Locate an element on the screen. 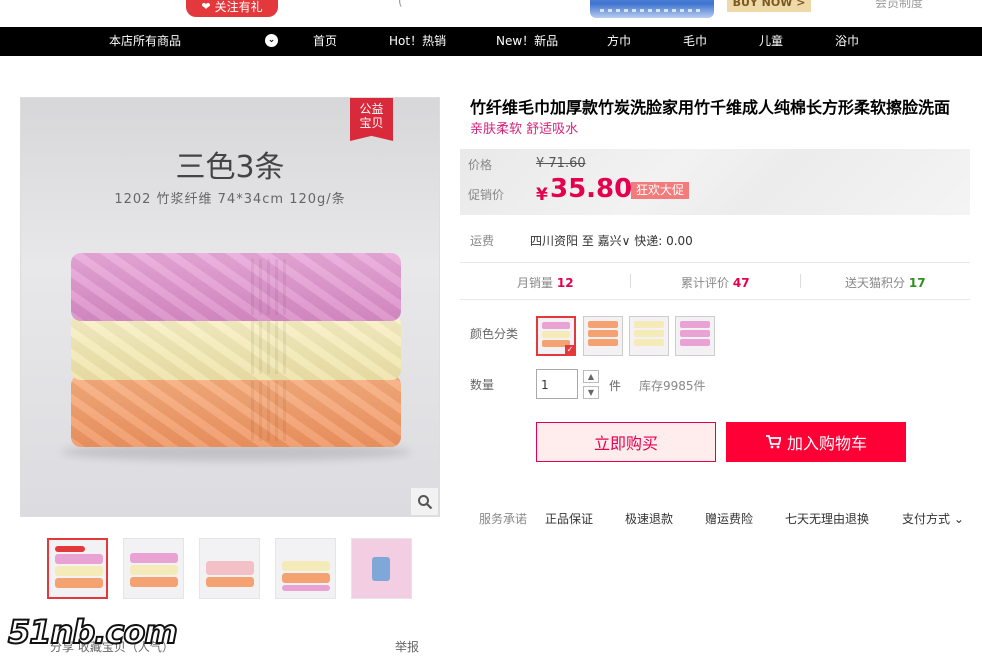  service-fast-refund: 极速退款 is located at coordinates (649, 518).